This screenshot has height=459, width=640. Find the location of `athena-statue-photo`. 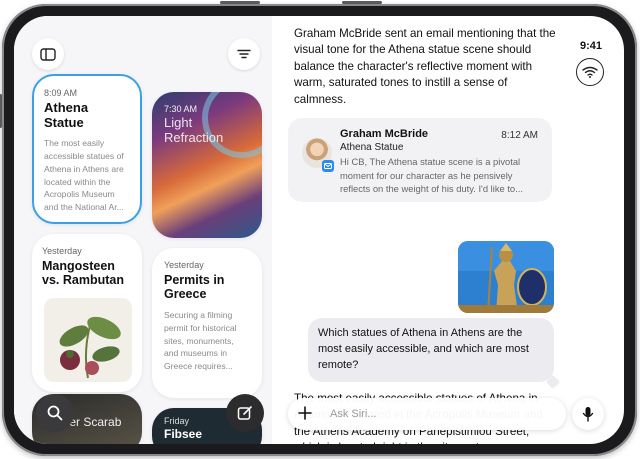

athena-statue-photo is located at coordinates (506, 277).